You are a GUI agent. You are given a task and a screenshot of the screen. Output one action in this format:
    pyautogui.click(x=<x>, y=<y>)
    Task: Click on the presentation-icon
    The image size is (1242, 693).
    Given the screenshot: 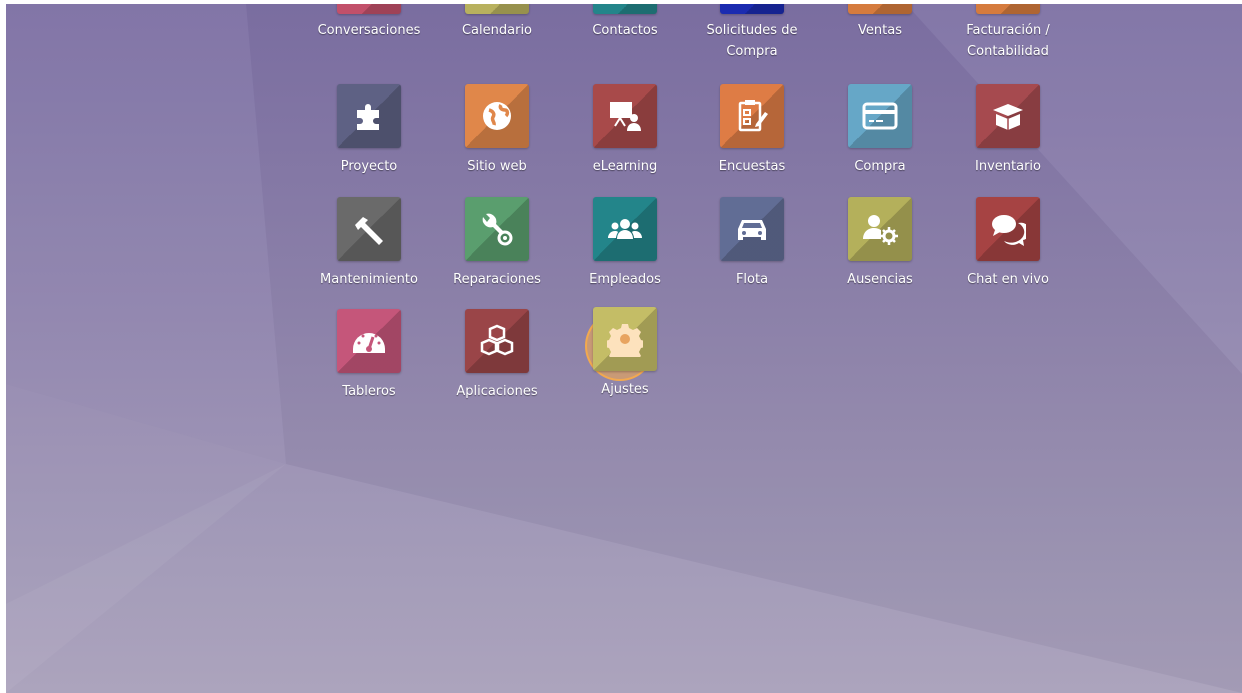 What is the action you would take?
    pyautogui.click(x=625, y=116)
    